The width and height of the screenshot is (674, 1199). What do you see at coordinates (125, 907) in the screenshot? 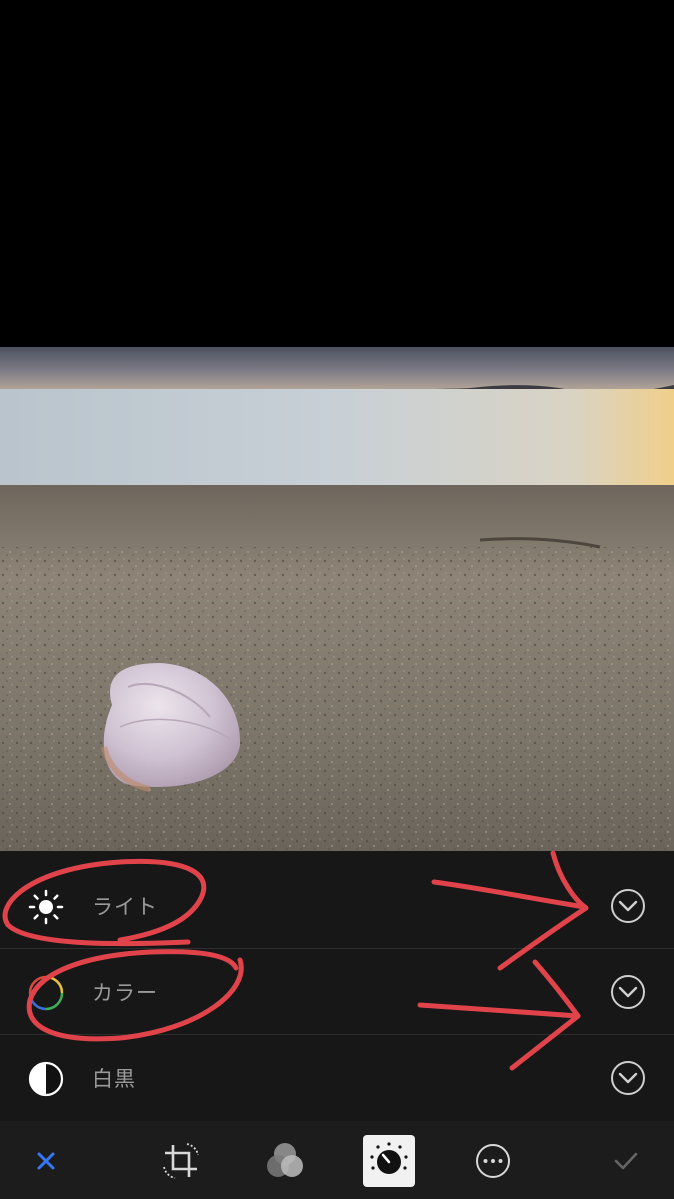
I see `adjustment-label-light: ライト` at bounding box center [125, 907].